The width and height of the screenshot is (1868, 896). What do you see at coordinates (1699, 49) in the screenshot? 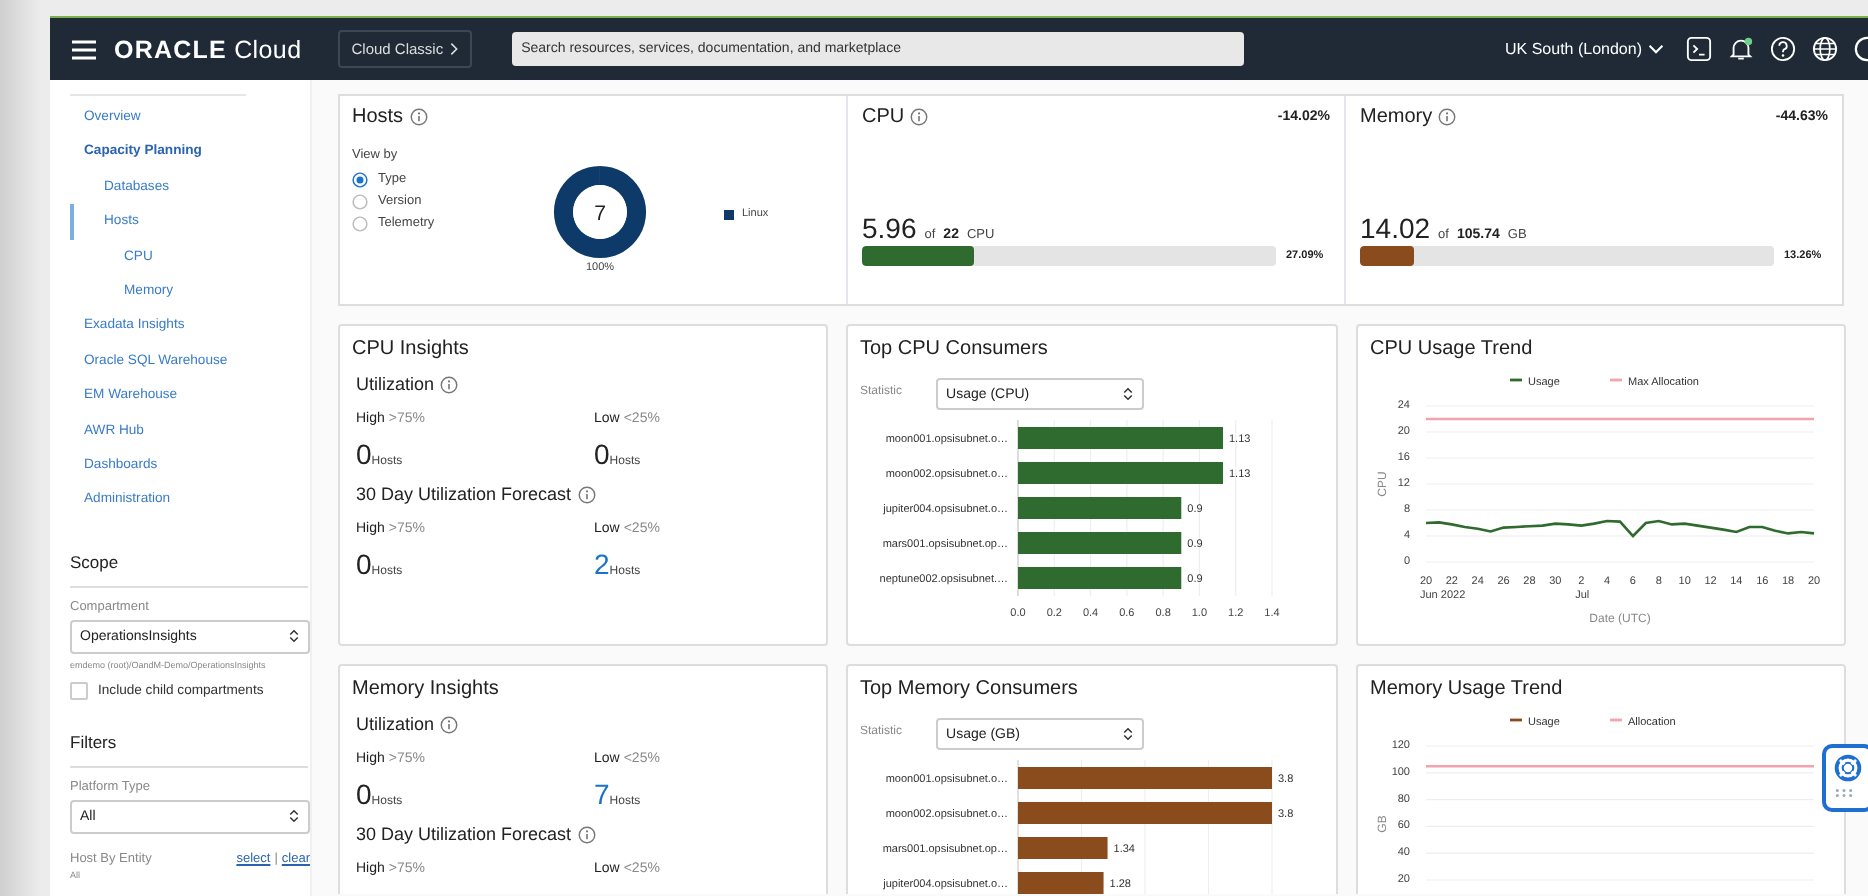
I see `terminal-icon` at bounding box center [1699, 49].